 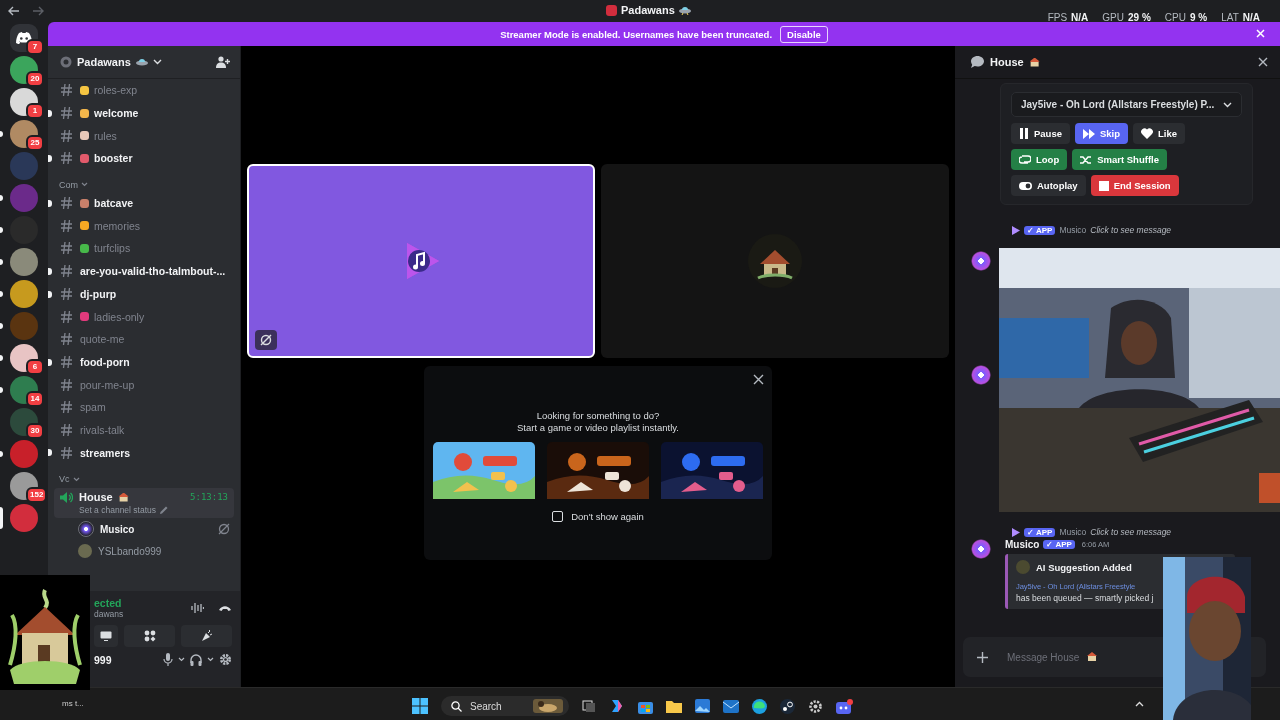 What do you see at coordinates (116, 113) in the screenshot?
I see `channel-name: welcome` at bounding box center [116, 113].